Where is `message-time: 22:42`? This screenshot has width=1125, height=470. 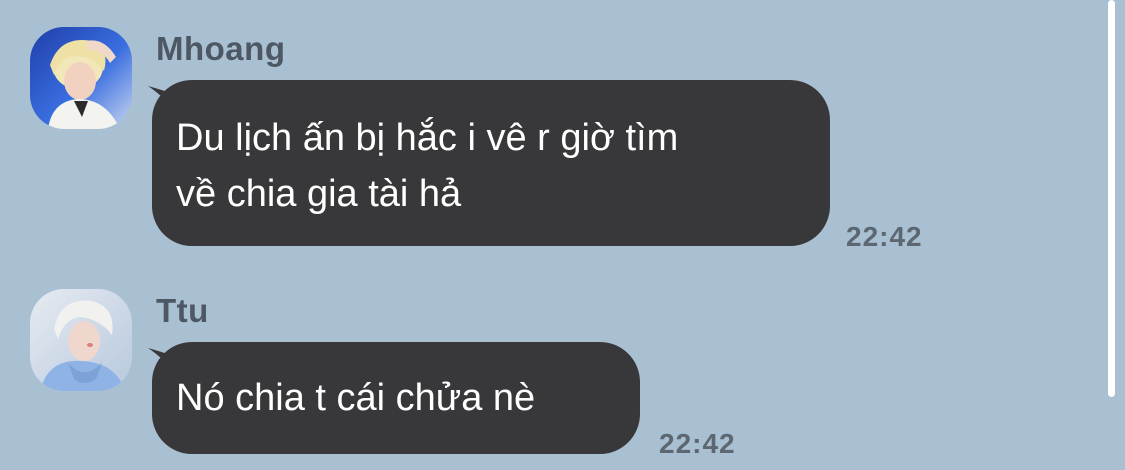 message-time: 22:42 is located at coordinates (697, 443).